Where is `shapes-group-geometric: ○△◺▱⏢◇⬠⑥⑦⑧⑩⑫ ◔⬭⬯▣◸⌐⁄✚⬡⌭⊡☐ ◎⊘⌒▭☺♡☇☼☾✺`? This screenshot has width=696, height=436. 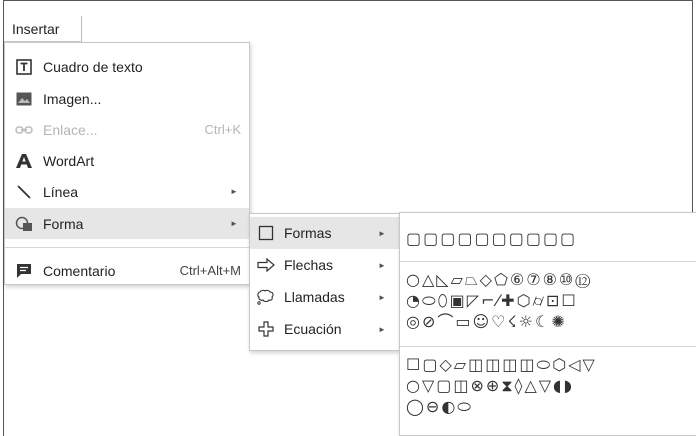 shapes-group-geometric: ○△◺▱⏢◇⬠⑥⑦⑧⑩⑫ ◔⬭⬯▣◸⌐⁄✚⬡⌭⊡☐ ◎⊘⌒▭☺♡☇☼☾✺ is located at coordinates (551, 300).